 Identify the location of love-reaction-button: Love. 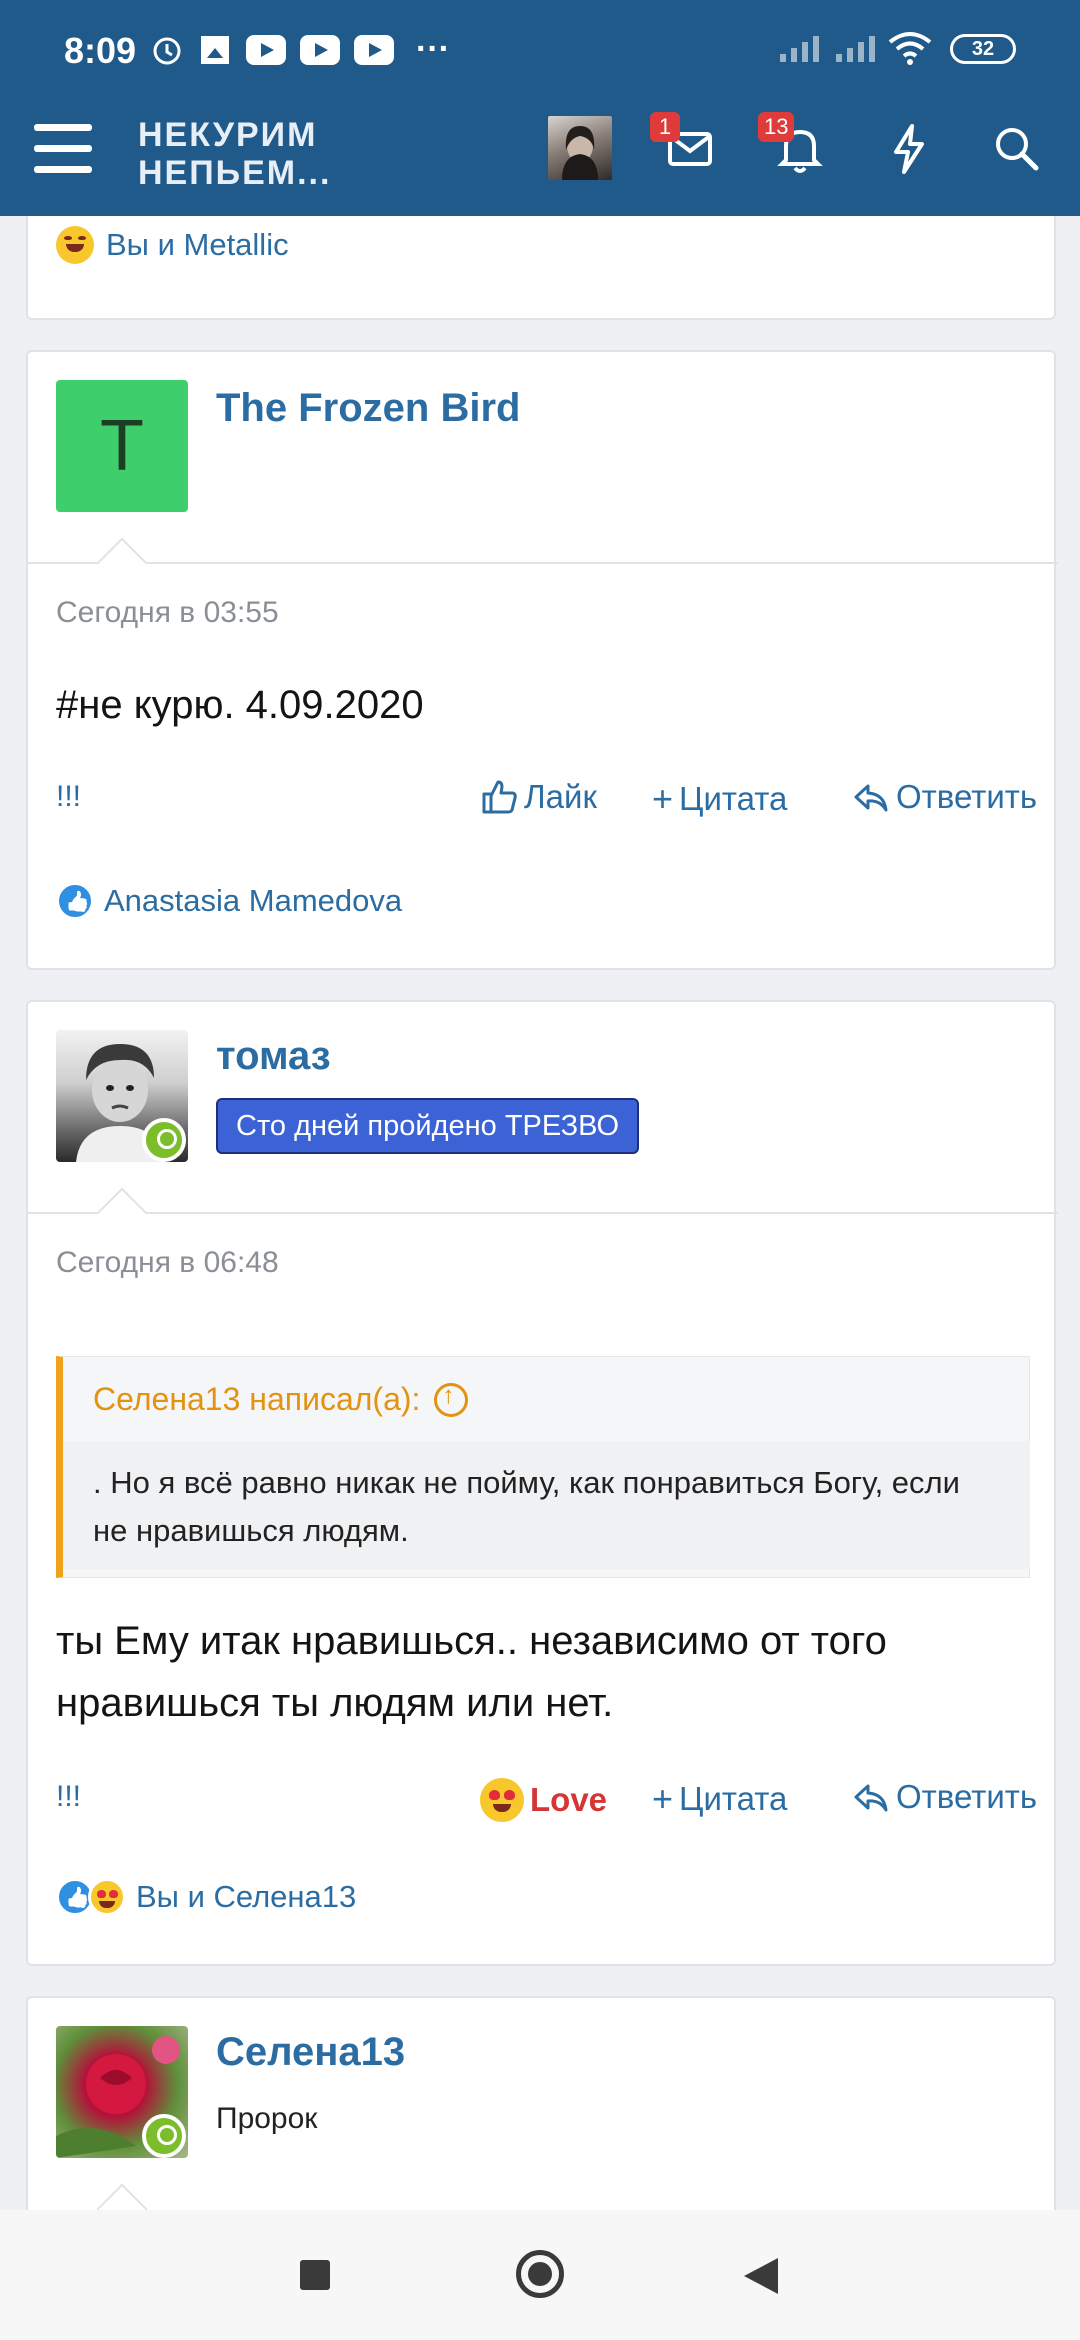
(543, 1800).